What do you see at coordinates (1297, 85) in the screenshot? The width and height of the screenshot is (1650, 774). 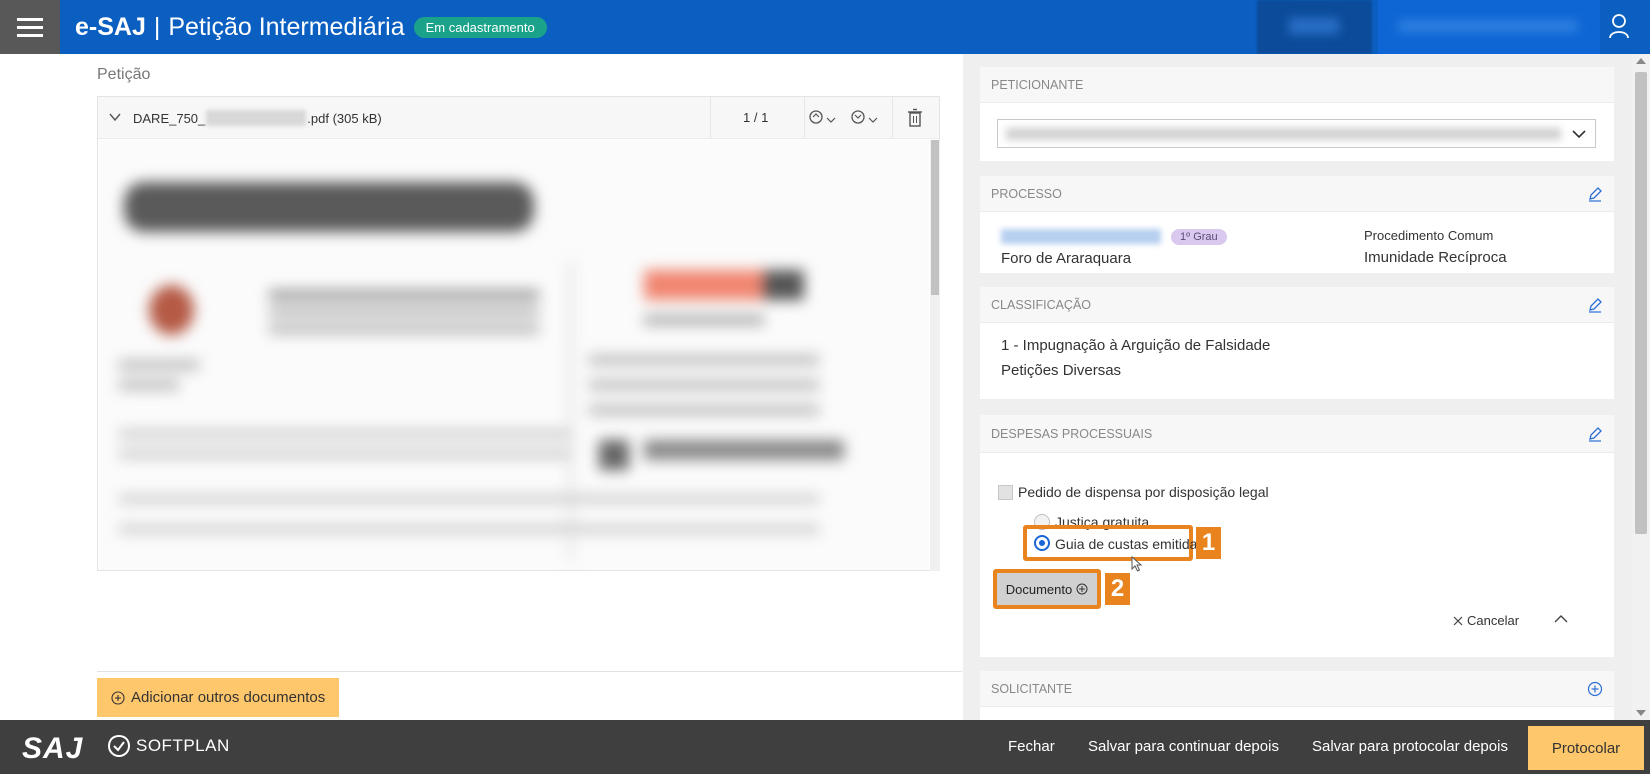 I see `card-header: PETICIONANTE` at bounding box center [1297, 85].